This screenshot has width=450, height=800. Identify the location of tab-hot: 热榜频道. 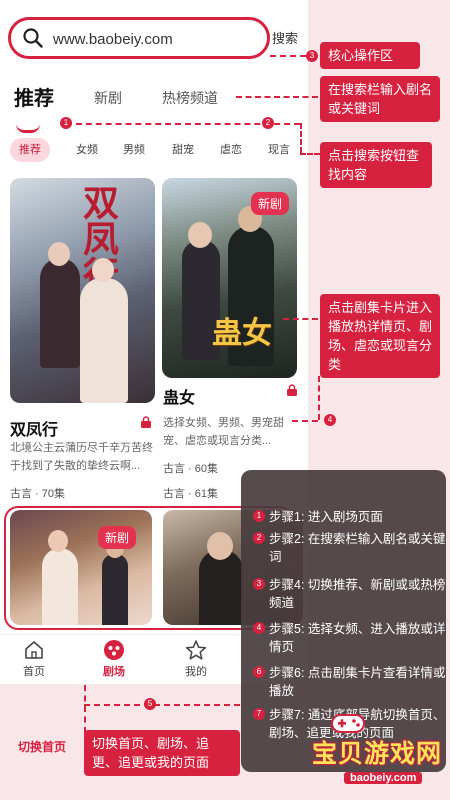
(190, 98).